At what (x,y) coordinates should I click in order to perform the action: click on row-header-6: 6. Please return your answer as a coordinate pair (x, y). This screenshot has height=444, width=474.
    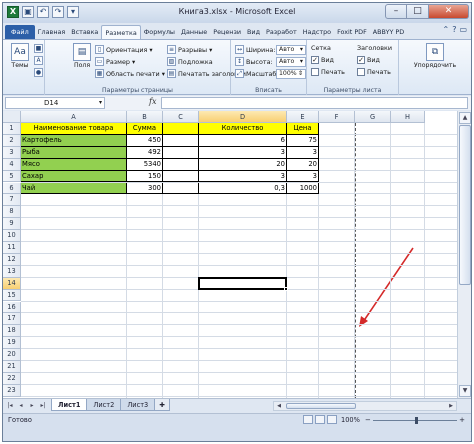
    Looking at the image, I should click on (12, 188).